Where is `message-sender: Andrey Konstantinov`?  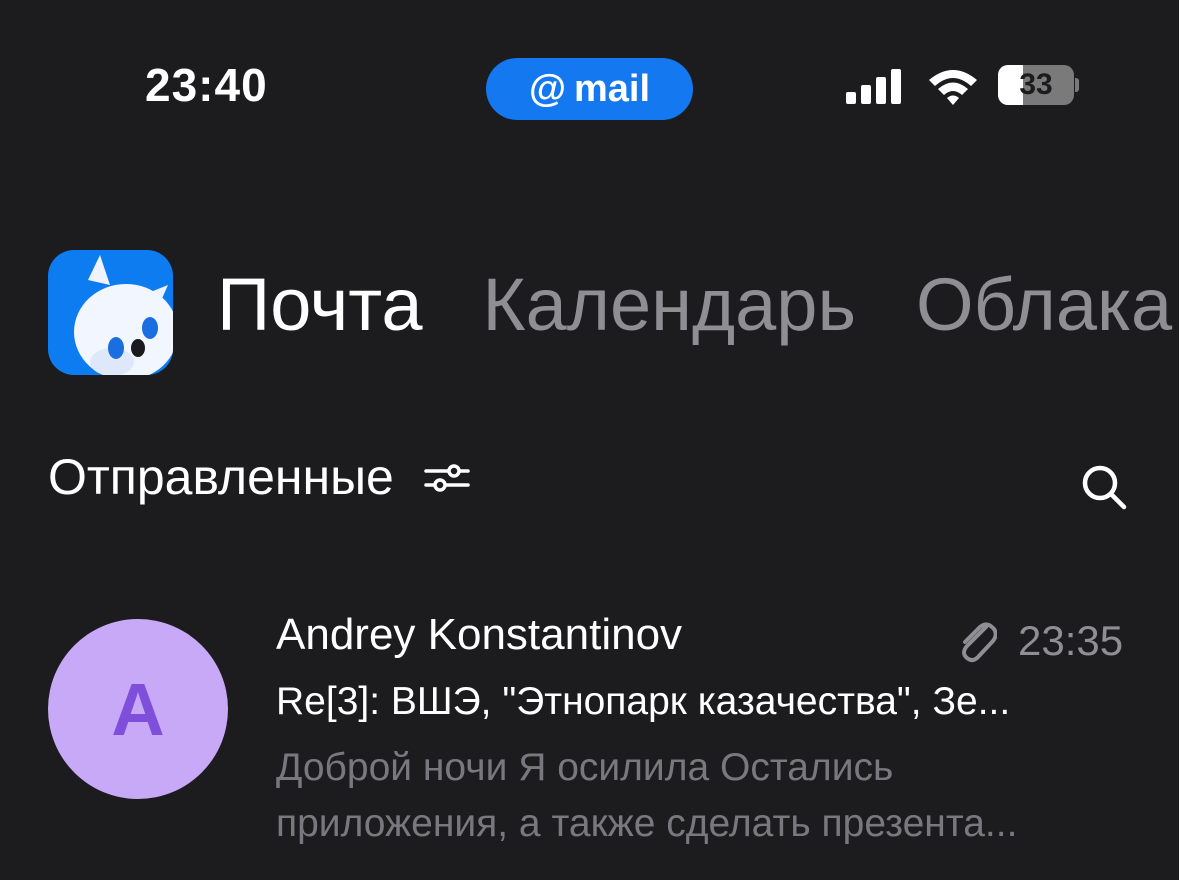
message-sender: Andrey Konstantinov is located at coordinates (479, 634).